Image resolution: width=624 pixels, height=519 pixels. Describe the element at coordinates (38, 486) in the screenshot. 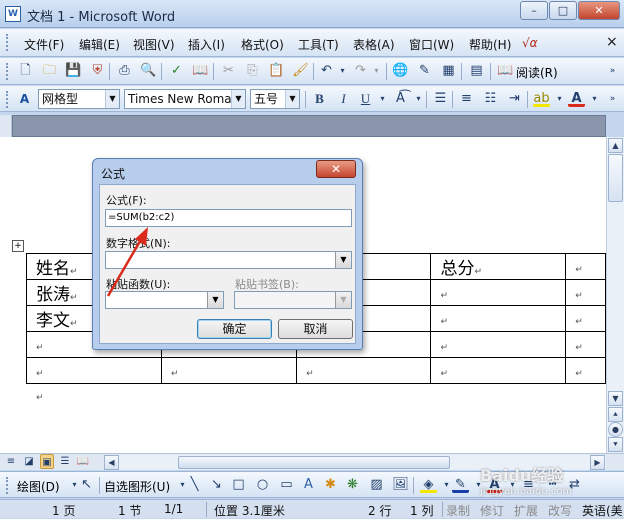

I see `draw-menu-button: 绘图(D)` at that location.